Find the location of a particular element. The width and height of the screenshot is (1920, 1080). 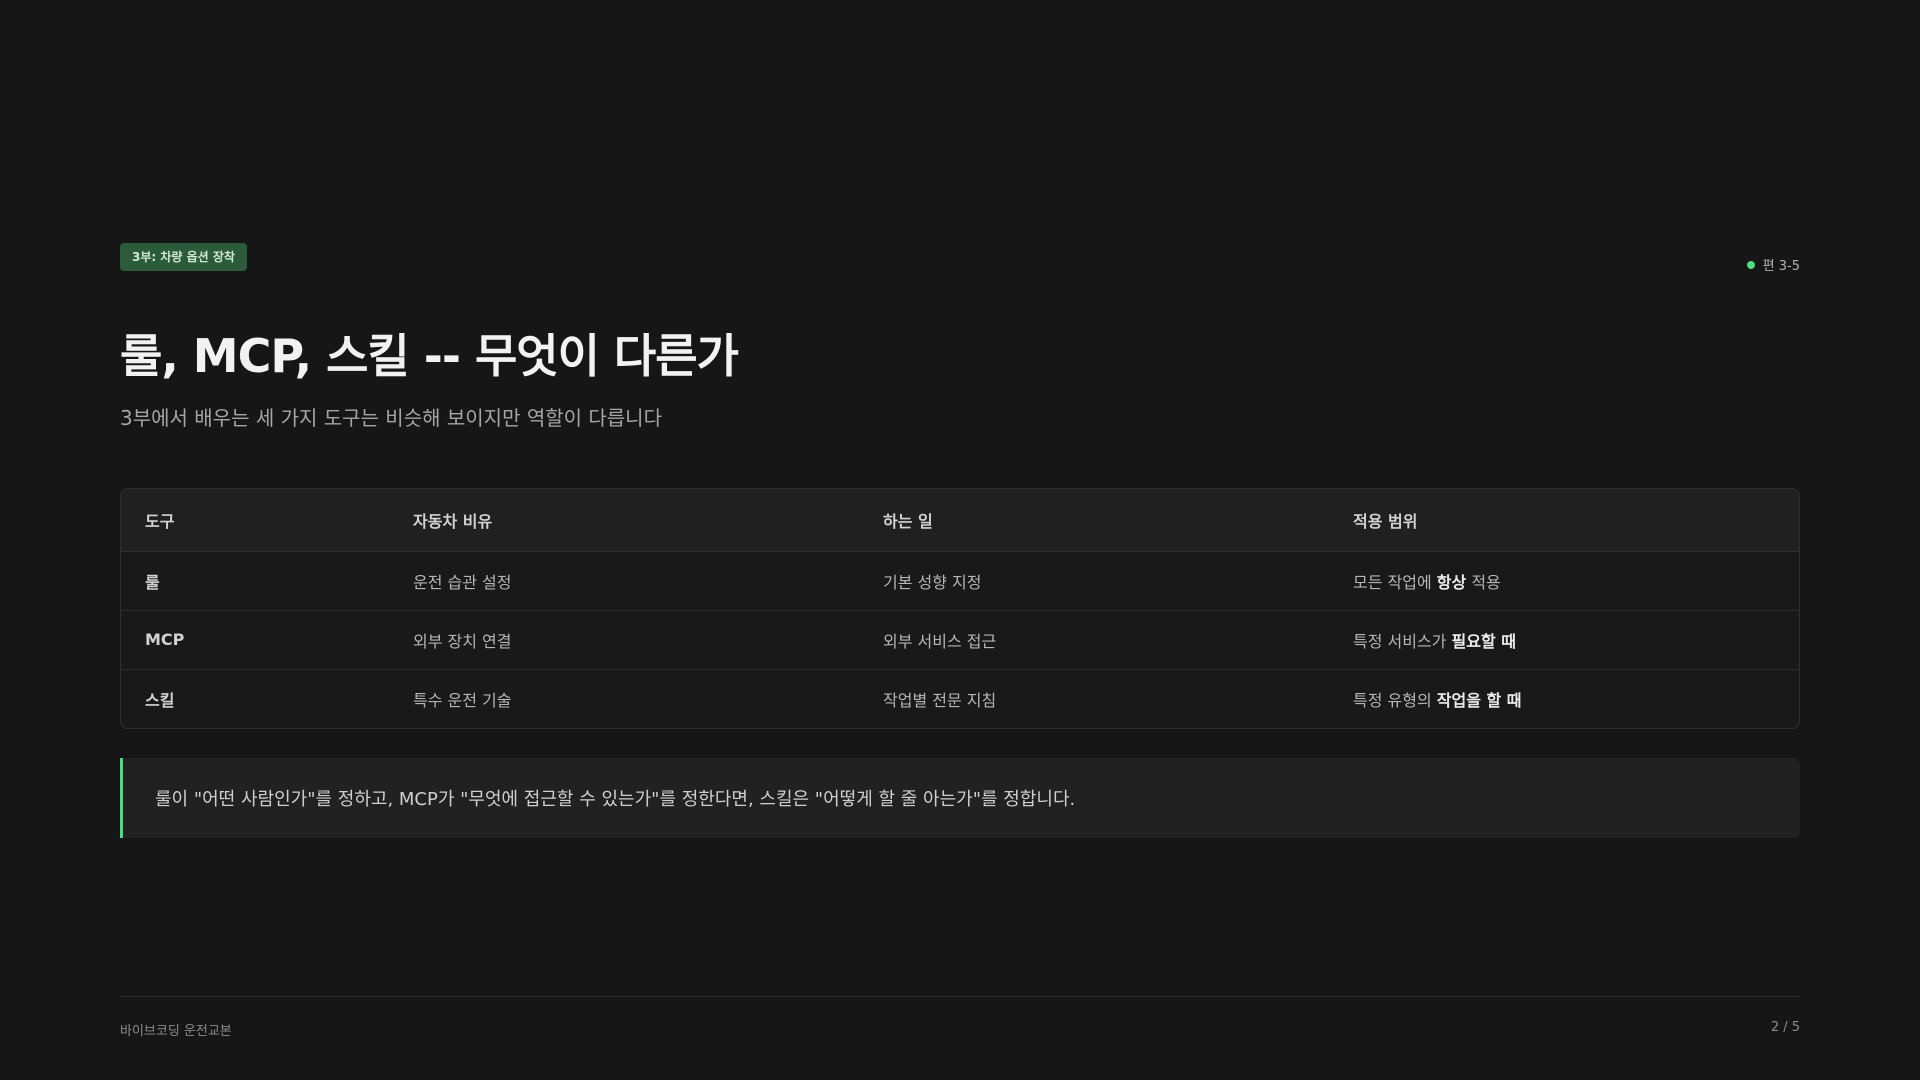

page-title: 룰, MCP, 스킬 -- 무엇이 다른가 is located at coordinates (429, 356).